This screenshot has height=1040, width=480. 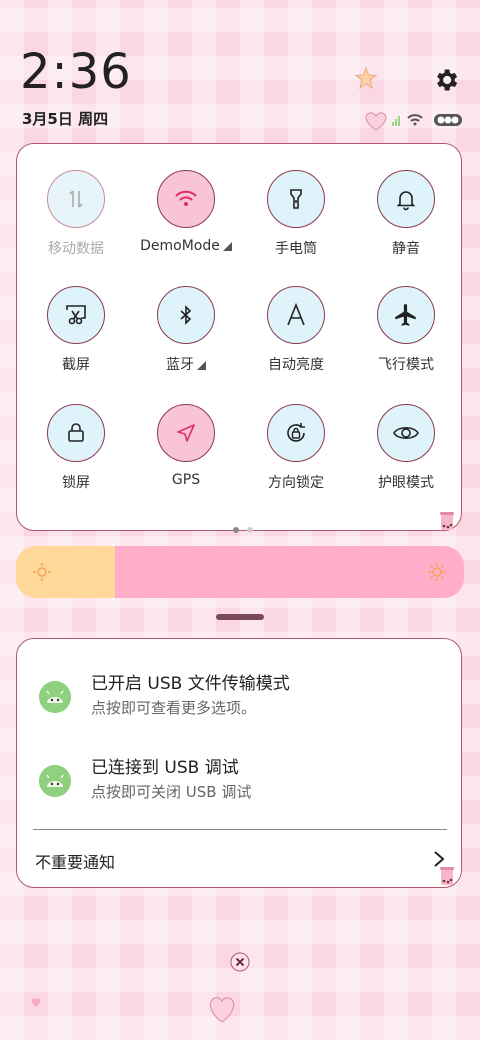 I want to click on wifi-status-icon, so click(x=415, y=120).